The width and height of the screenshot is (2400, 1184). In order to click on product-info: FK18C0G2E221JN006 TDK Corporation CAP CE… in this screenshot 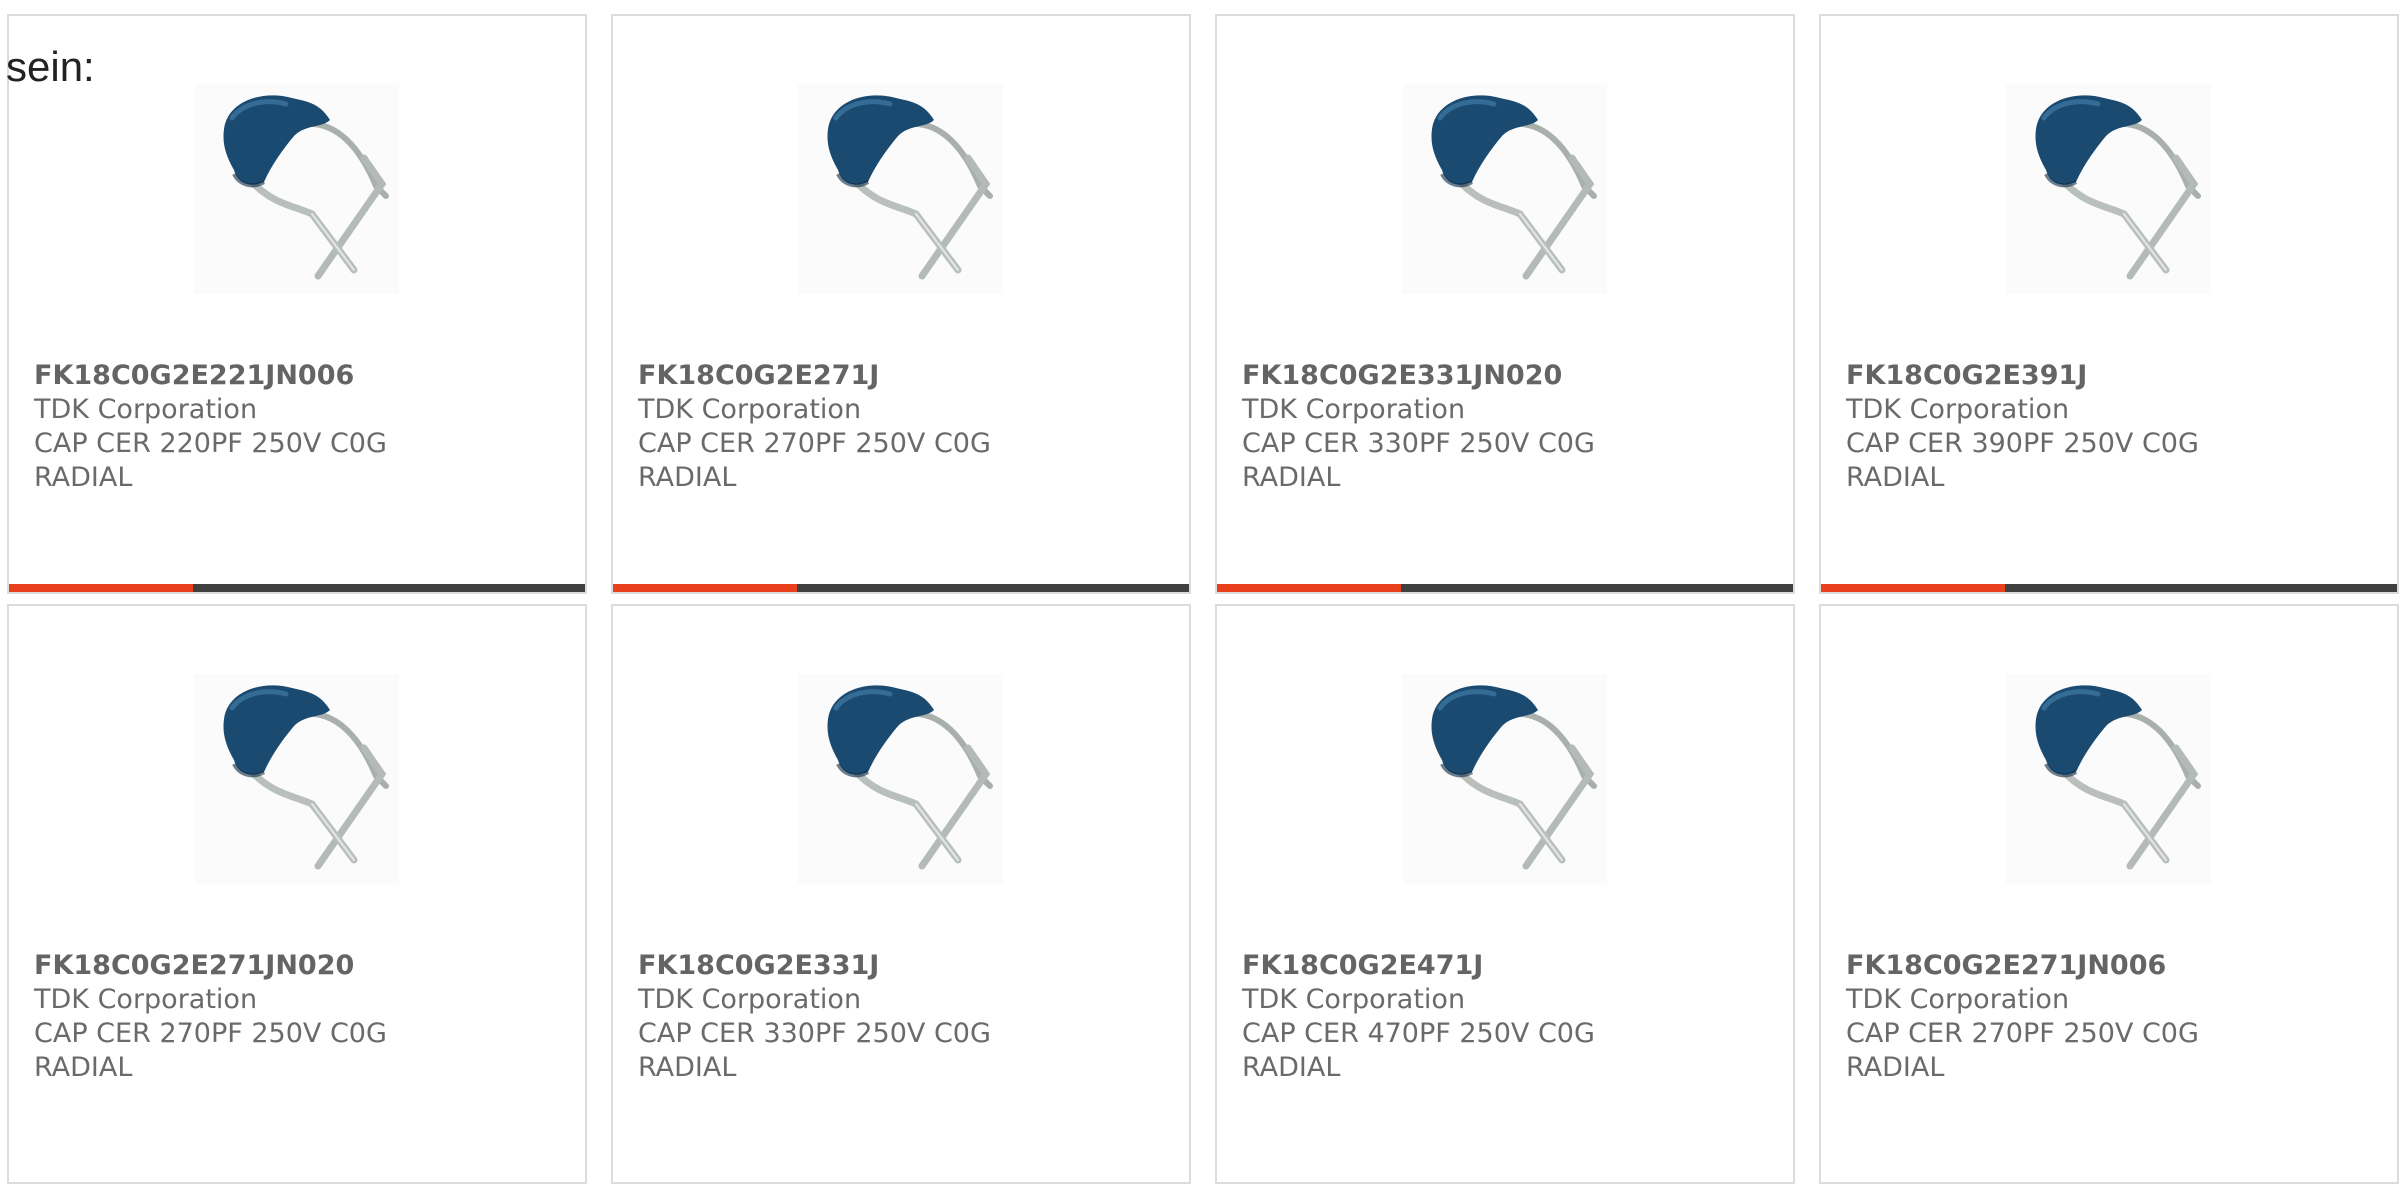, I will do `click(210, 427)`.